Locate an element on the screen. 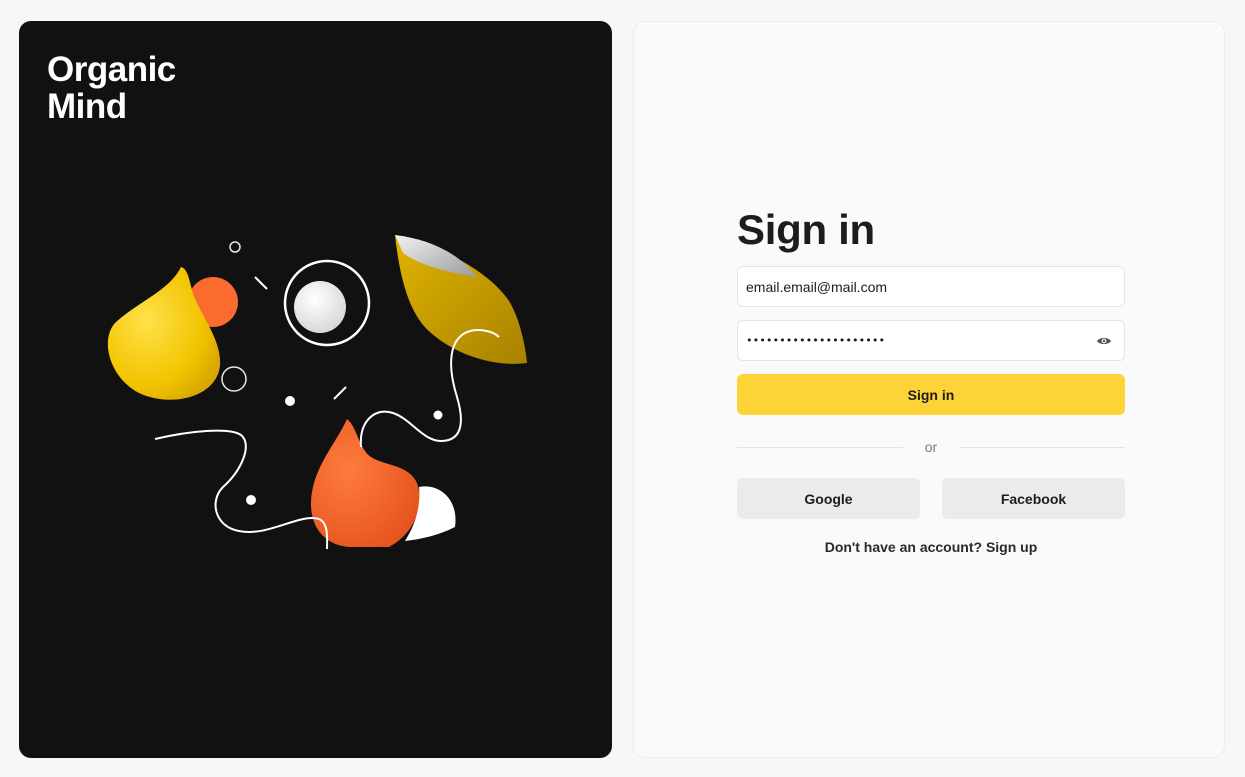  small-ring is located at coordinates (235, 247).